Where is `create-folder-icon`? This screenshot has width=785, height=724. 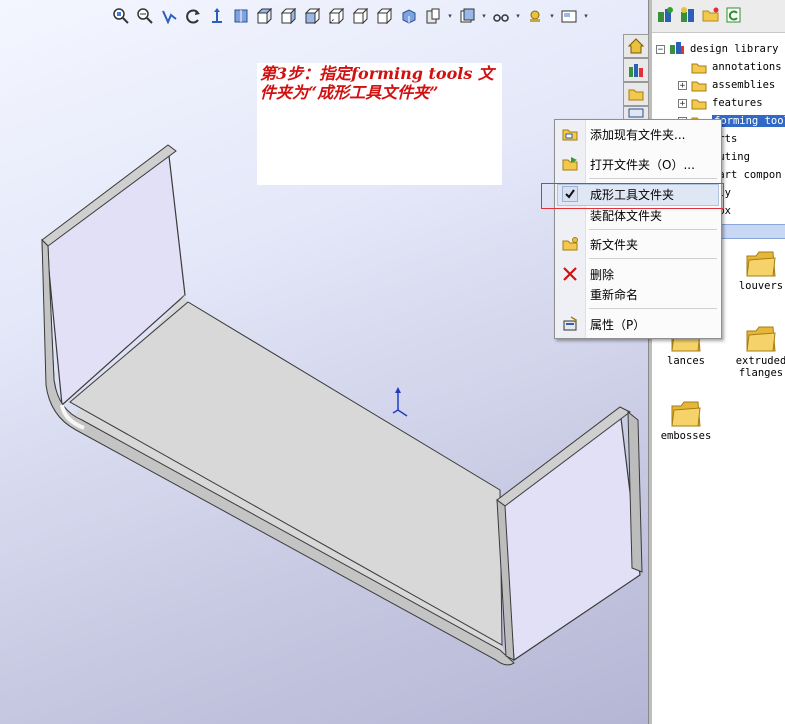
create-folder-icon is located at coordinates (711, 16).